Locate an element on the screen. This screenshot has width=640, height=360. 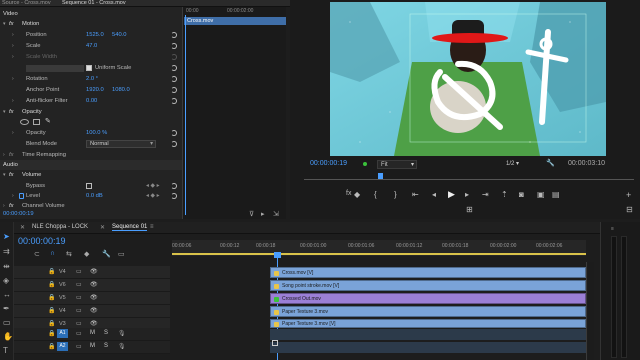
track-header: V4 🔒 ▭ 👁 is located at coordinates (92, 311).